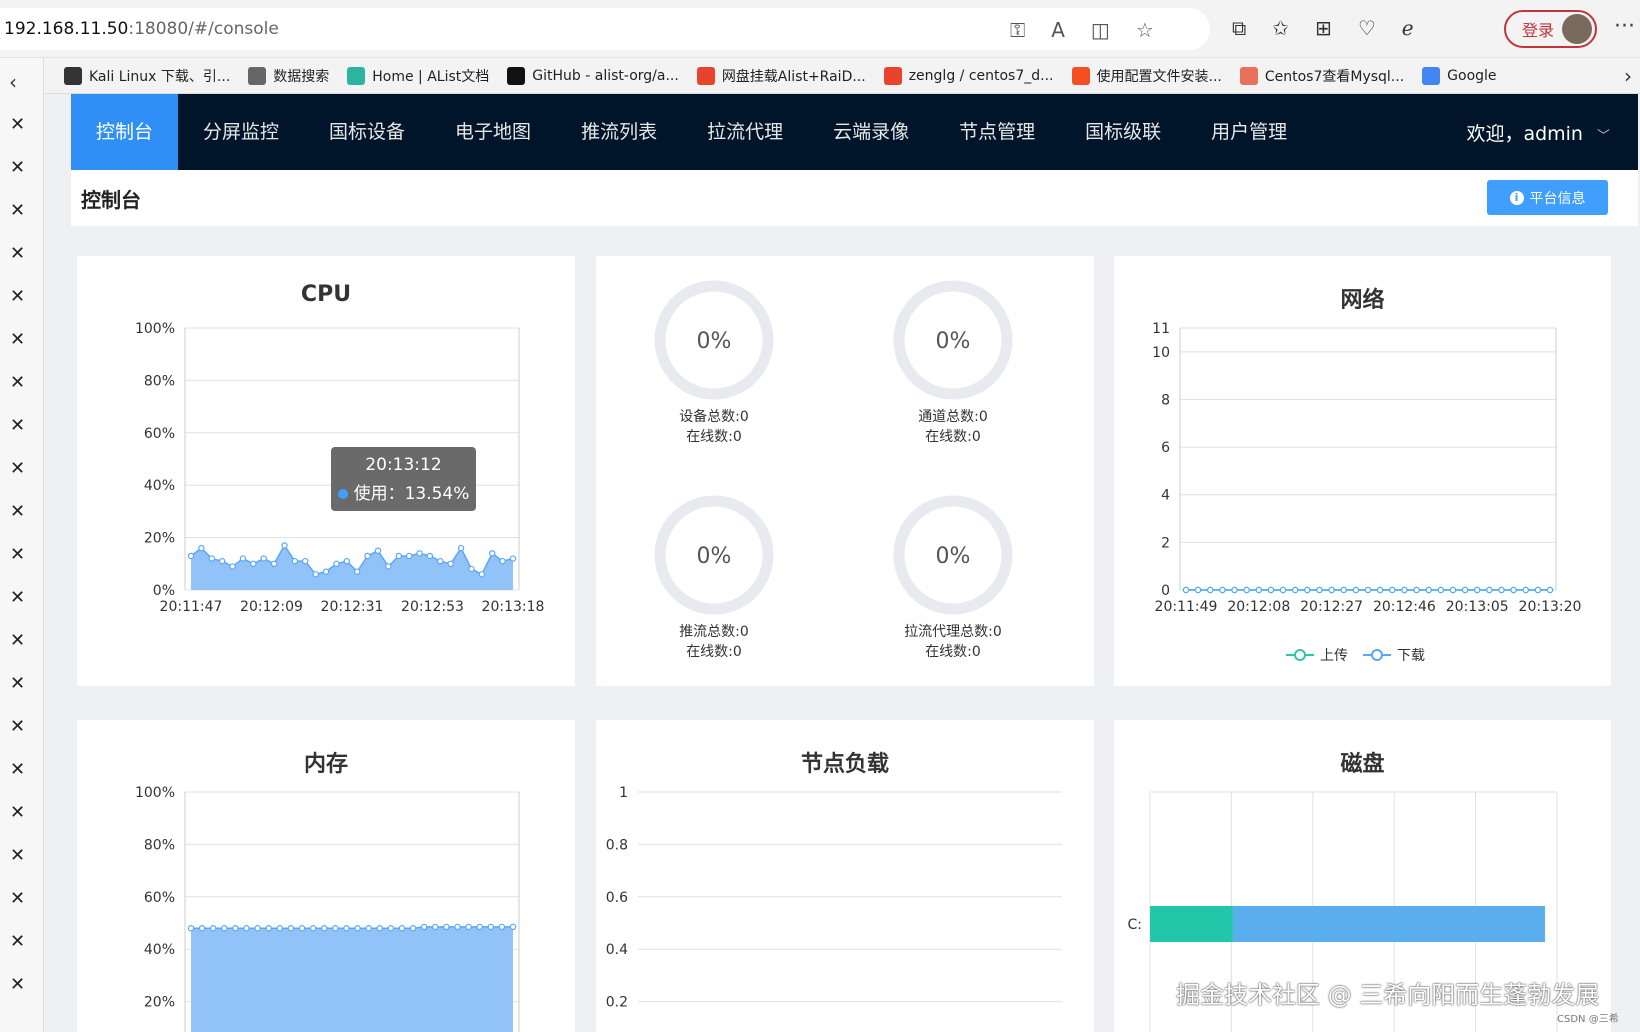 The width and height of the screenshot is (1640, 1032). I want to click on bookmark-item: Google, so click(1459, 75).